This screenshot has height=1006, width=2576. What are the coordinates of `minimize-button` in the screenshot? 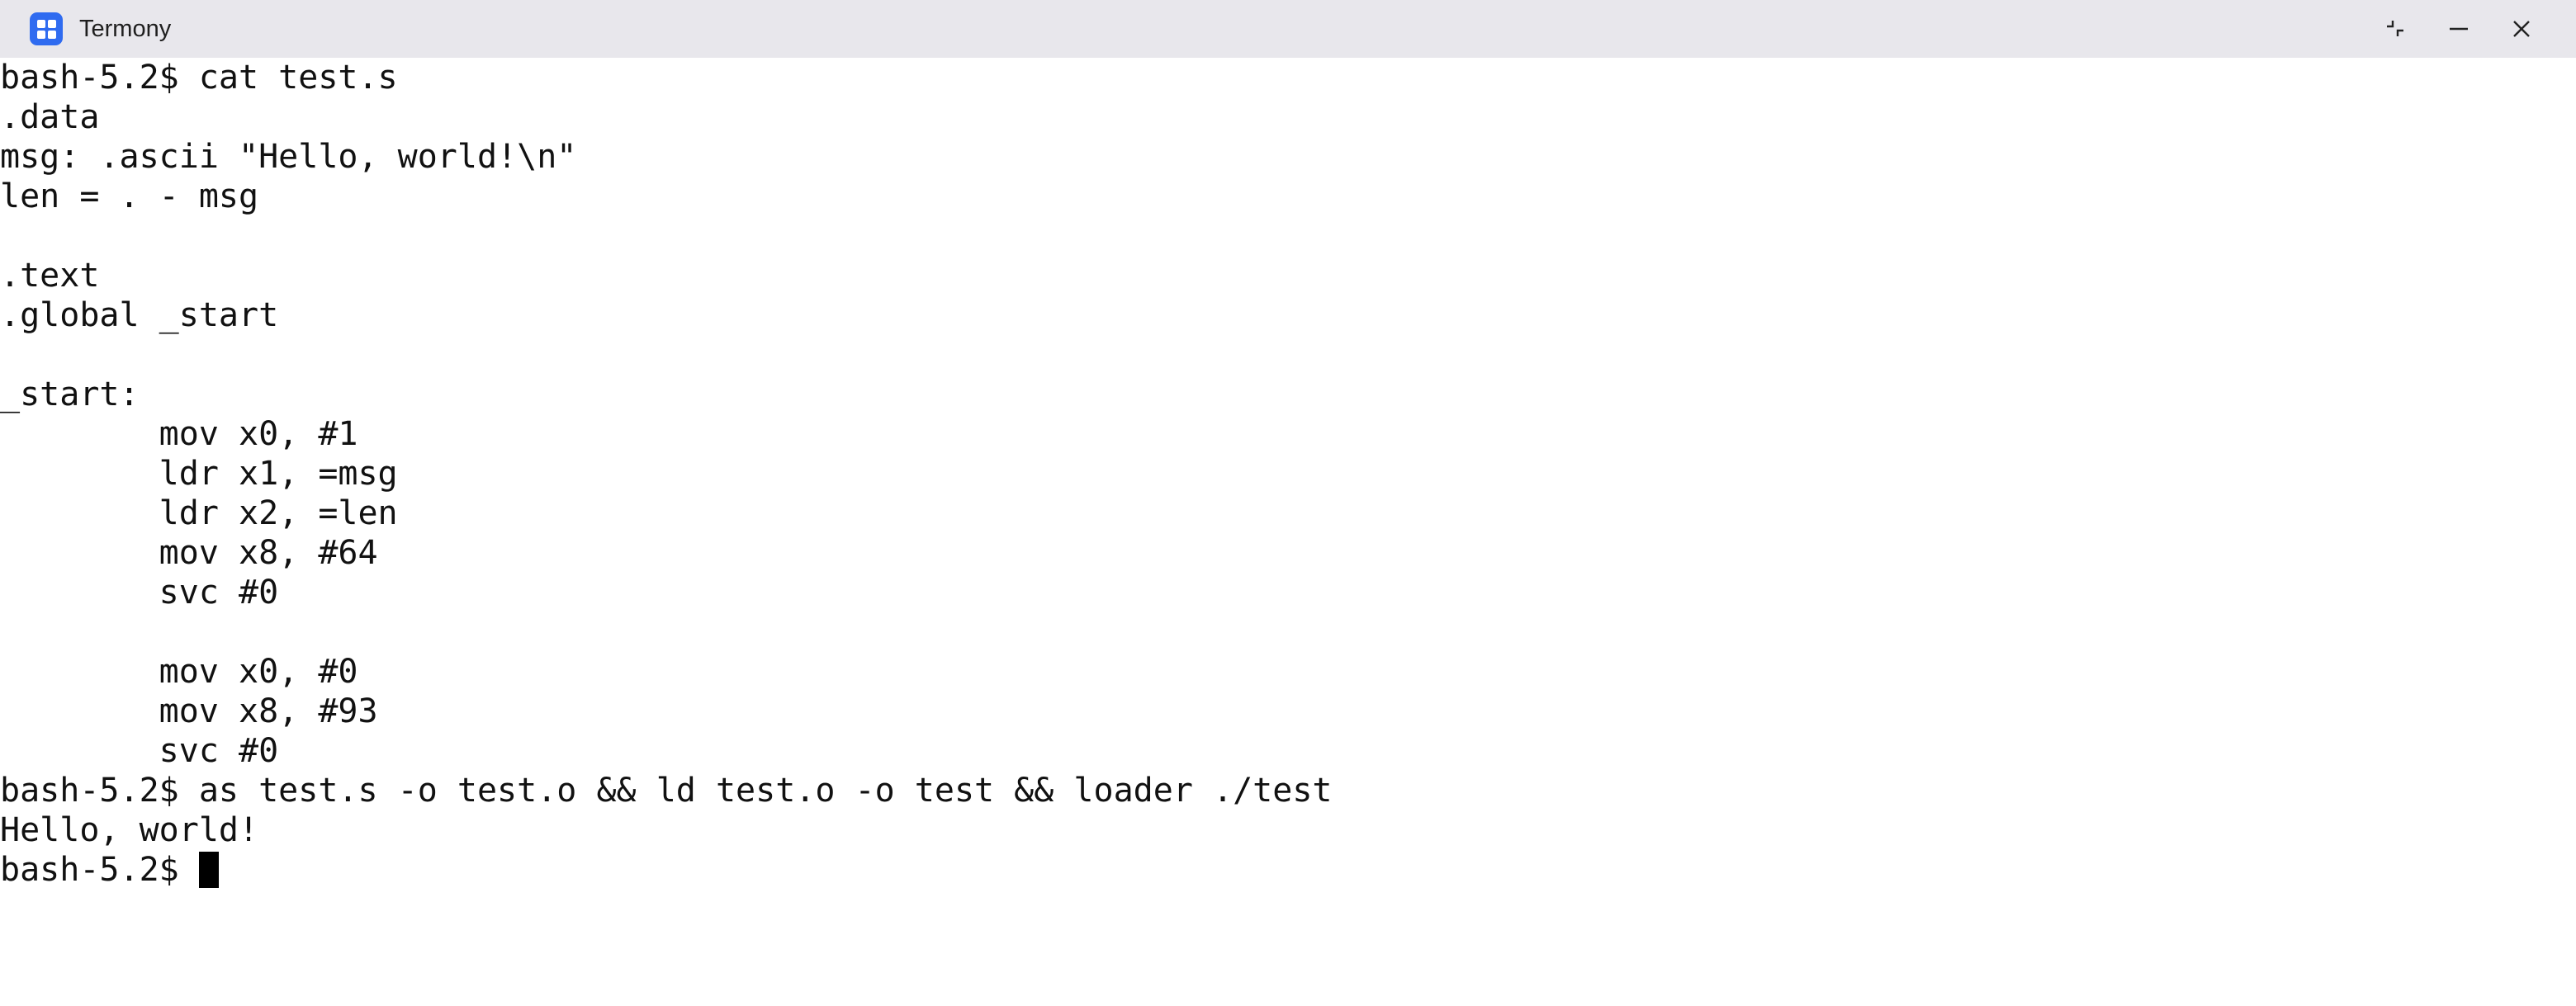 It's located at (2459, 29).